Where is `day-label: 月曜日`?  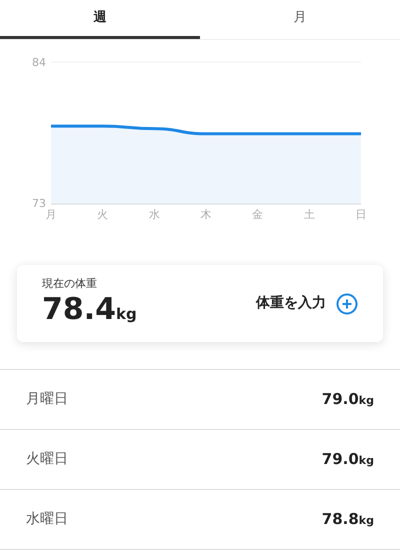 day-label: 月曜日 is located at coordinates (47, 399).